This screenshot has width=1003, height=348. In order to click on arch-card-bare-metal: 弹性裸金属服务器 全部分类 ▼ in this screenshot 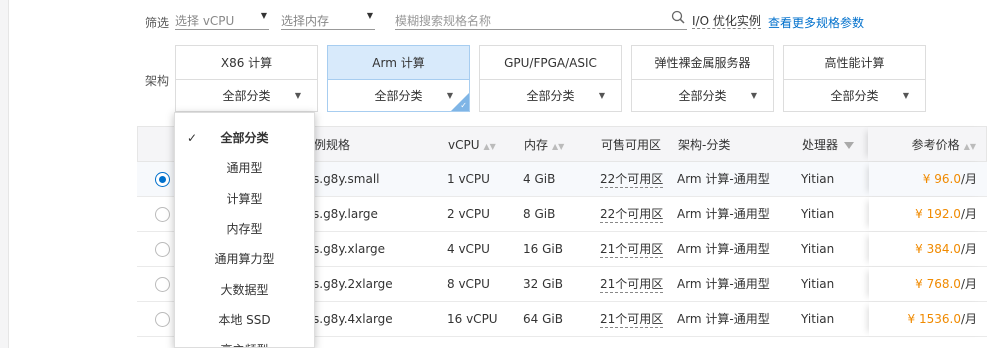, I will do `click(702, 78)`.